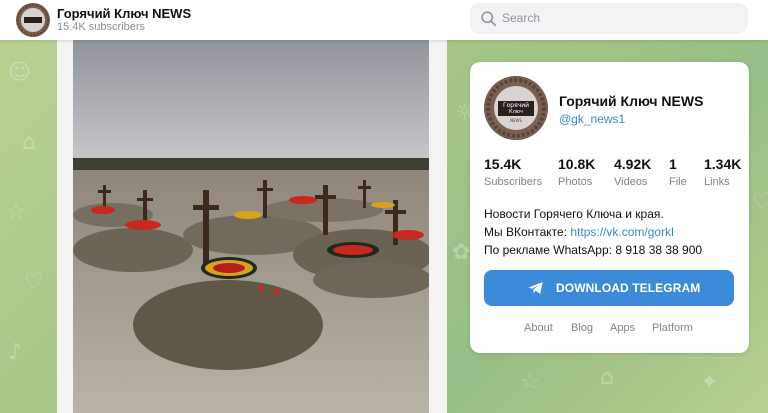  Describe the element at coordinates (631, 182) in the screenshot. I see `stat-label: Videos` at that location.